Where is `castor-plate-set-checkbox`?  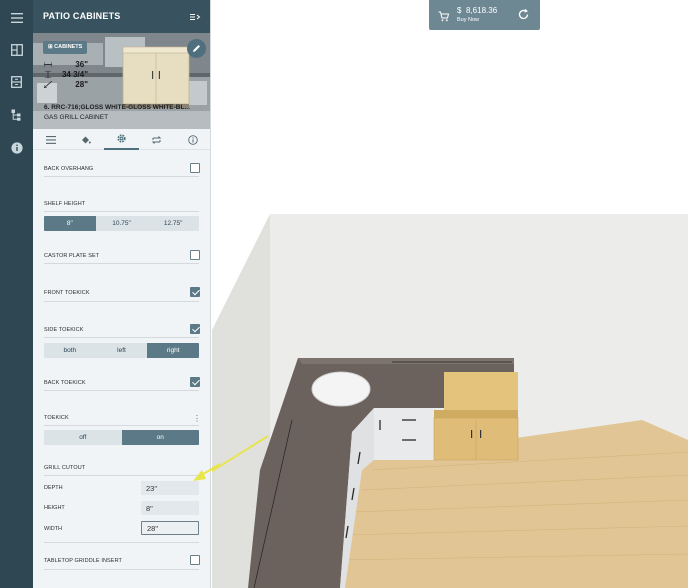 castor-plate-set-checkbox is located at coordinates (195, 255).